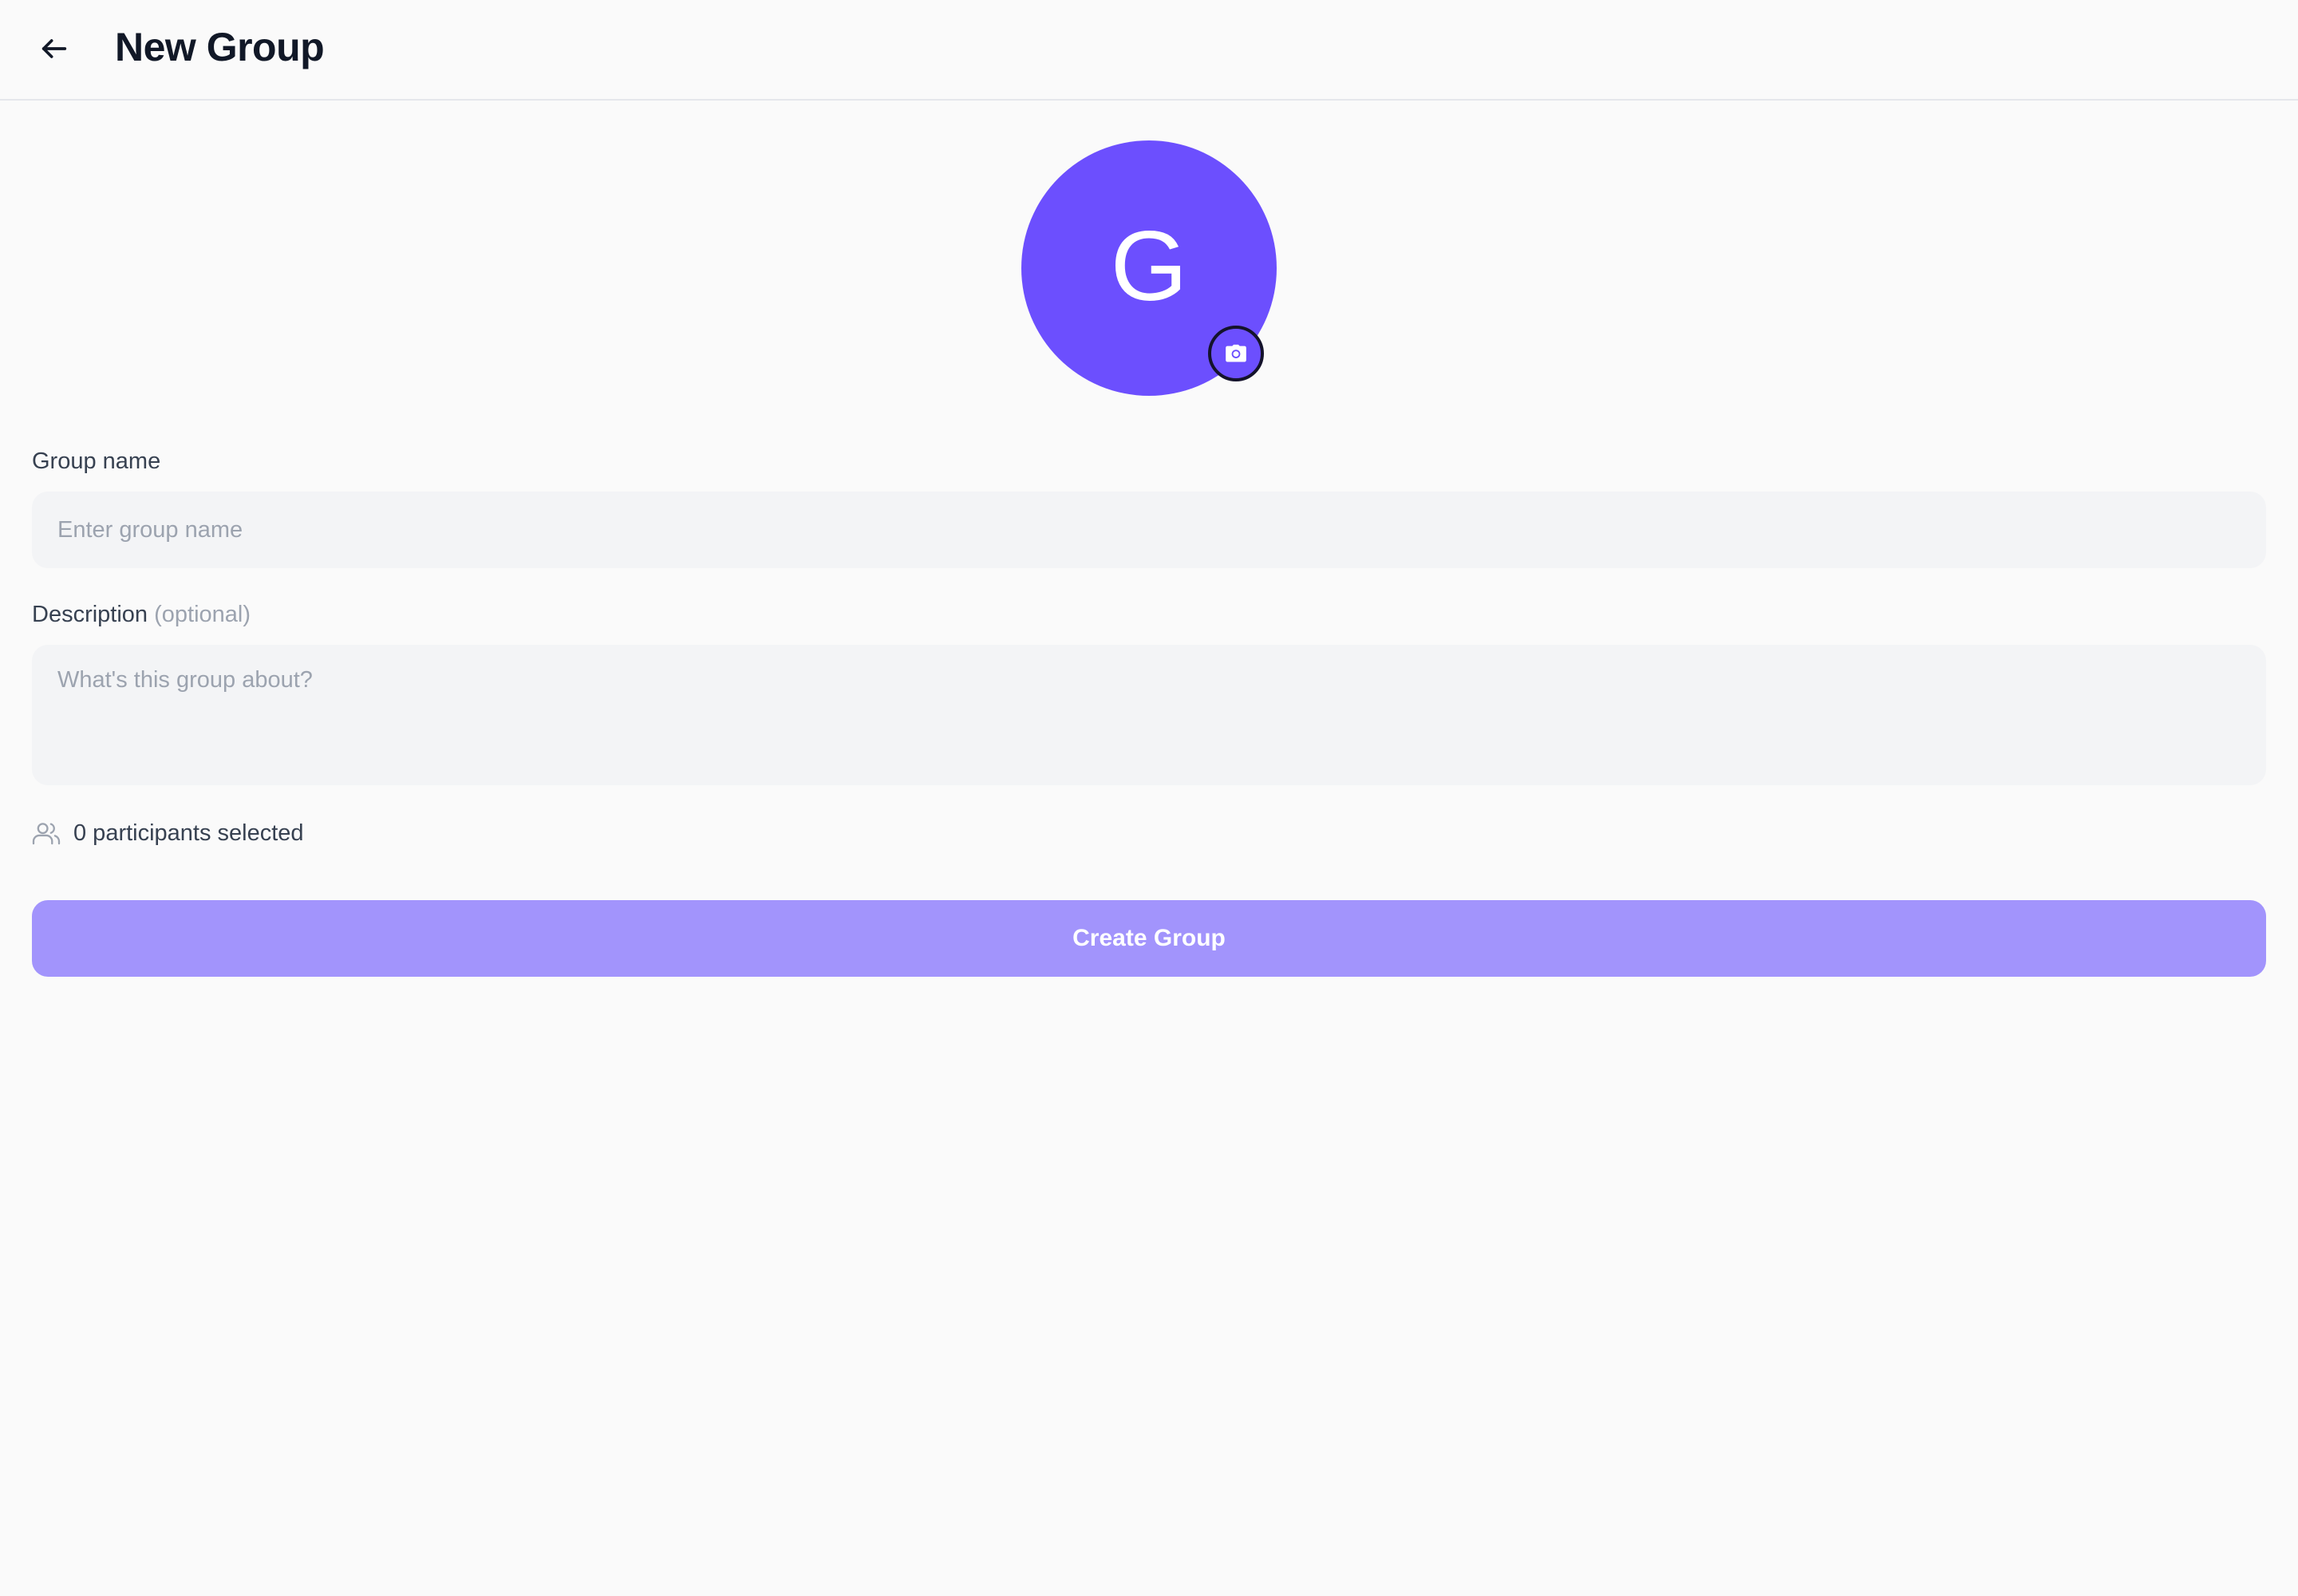  I want to click on app-header: New Group, so click(1149, 50).